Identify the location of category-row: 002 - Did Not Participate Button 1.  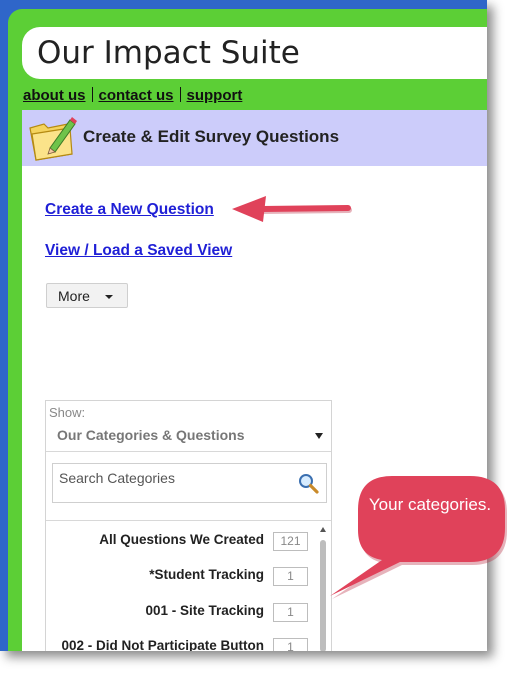
(177, 643).